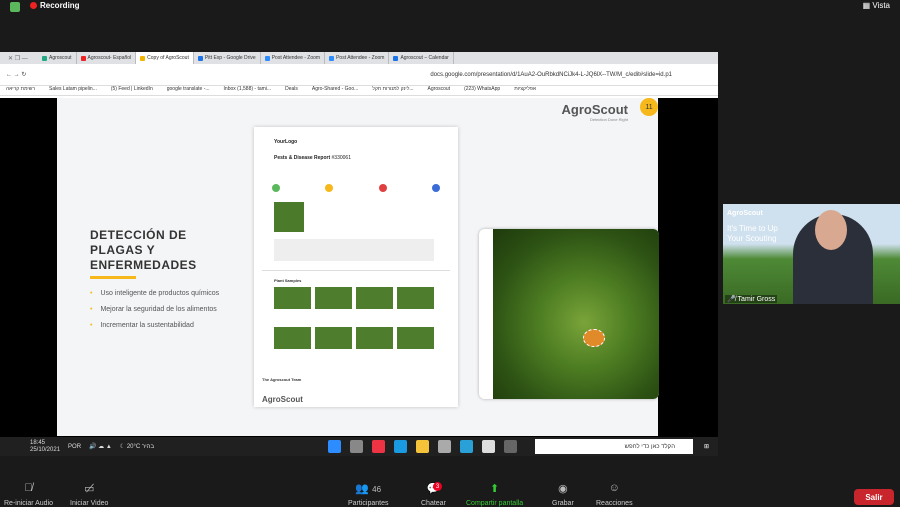 This screenshot has height=507, width=900. What do you see at coordinates (100, 446) in the screenshot?
I see `tray-icons: 🔊 ☁ ▲` at bounding box center [100, 446].